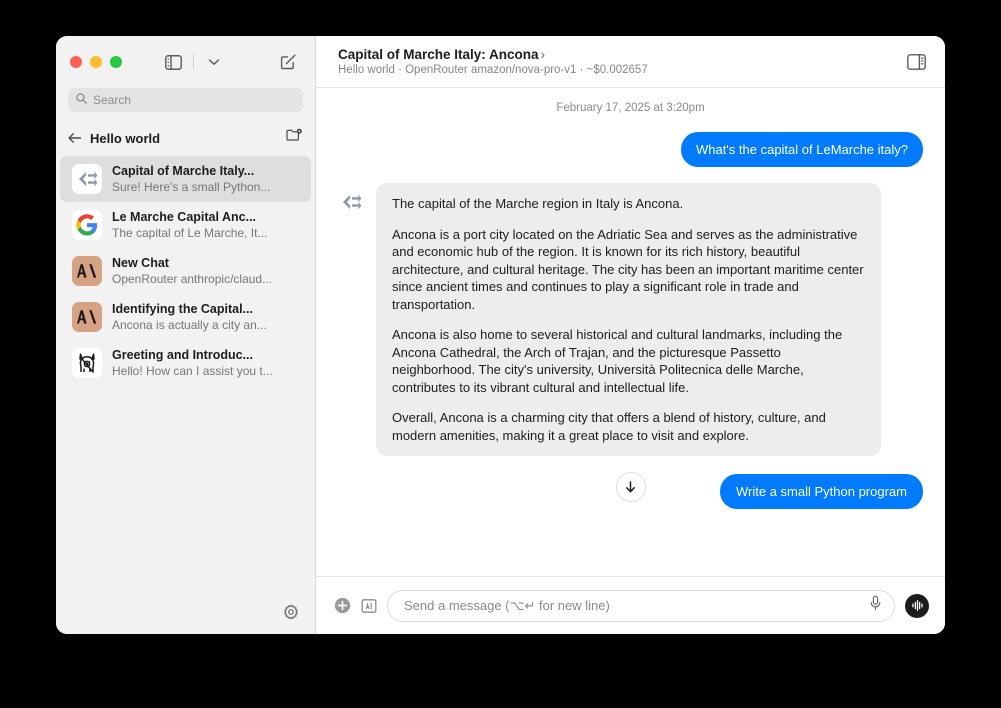  I want to click on user-message-row: What's the capital of LeMarche italy?, so click(630, 149).